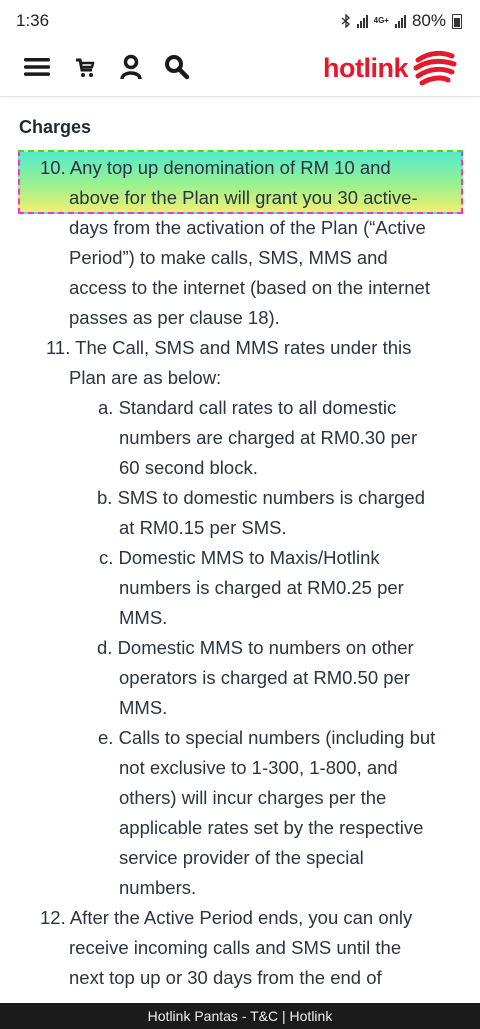 This screenshot has height=1029, width=480. I want to click on item-a-line-2: numbers are charged at RM0.30 per, so click(268, 437).